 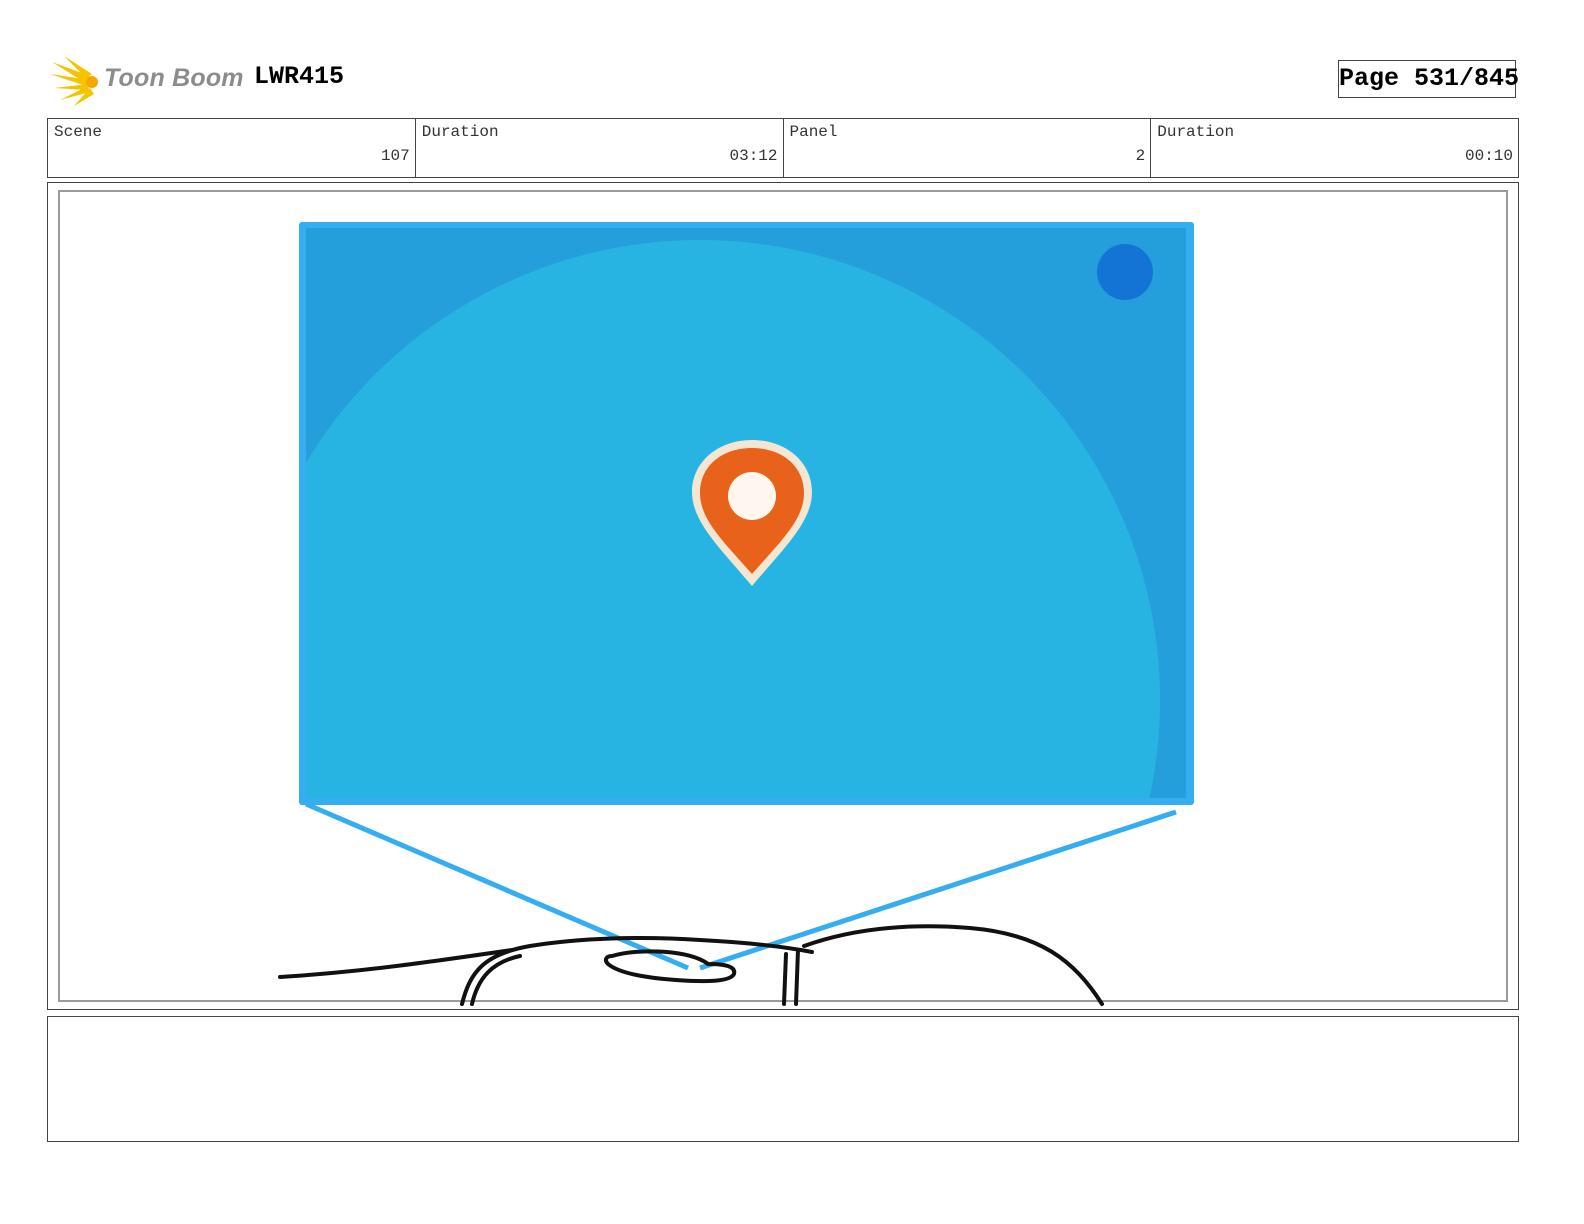 What do you see at coordinates (497, 886) in the screenshot?
I see `projection-line-left` at bounding box center [497, 886].